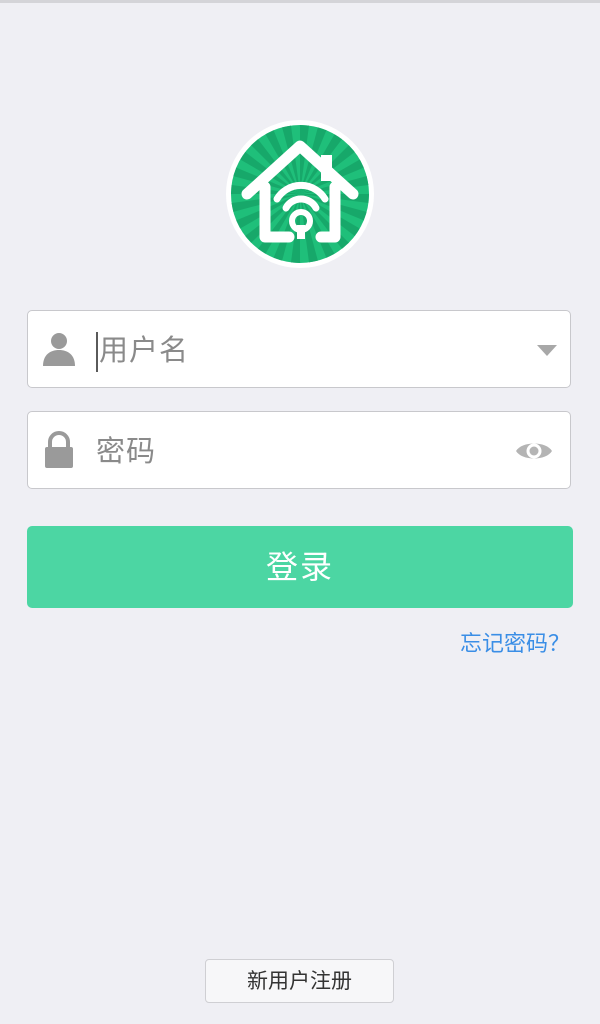 The width and height of the screenshot is (600, 1024). I want to click on password-field: 密码, so click(299, 450).